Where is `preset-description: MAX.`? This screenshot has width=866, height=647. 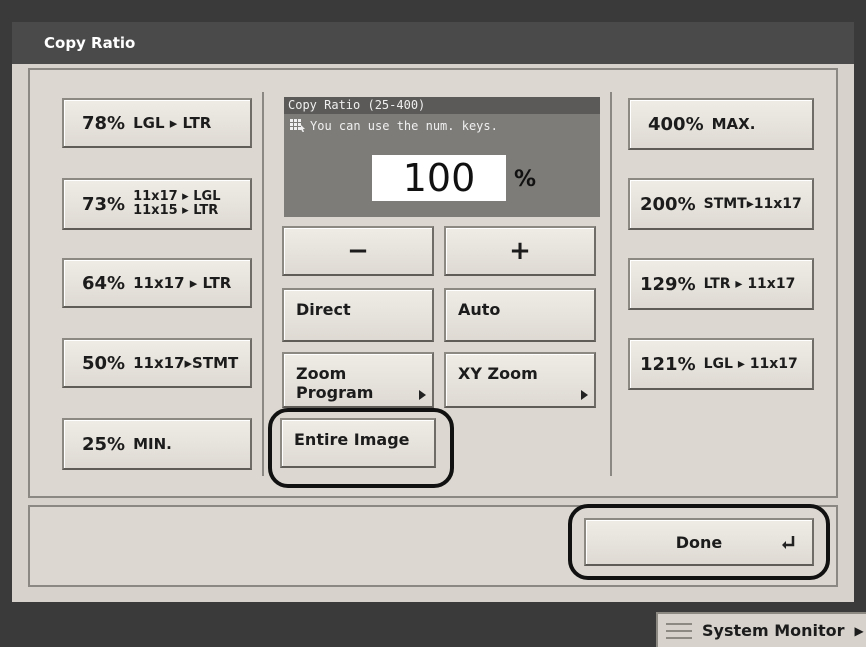
preset-description: MAX. is located at coordinates (733, 124).